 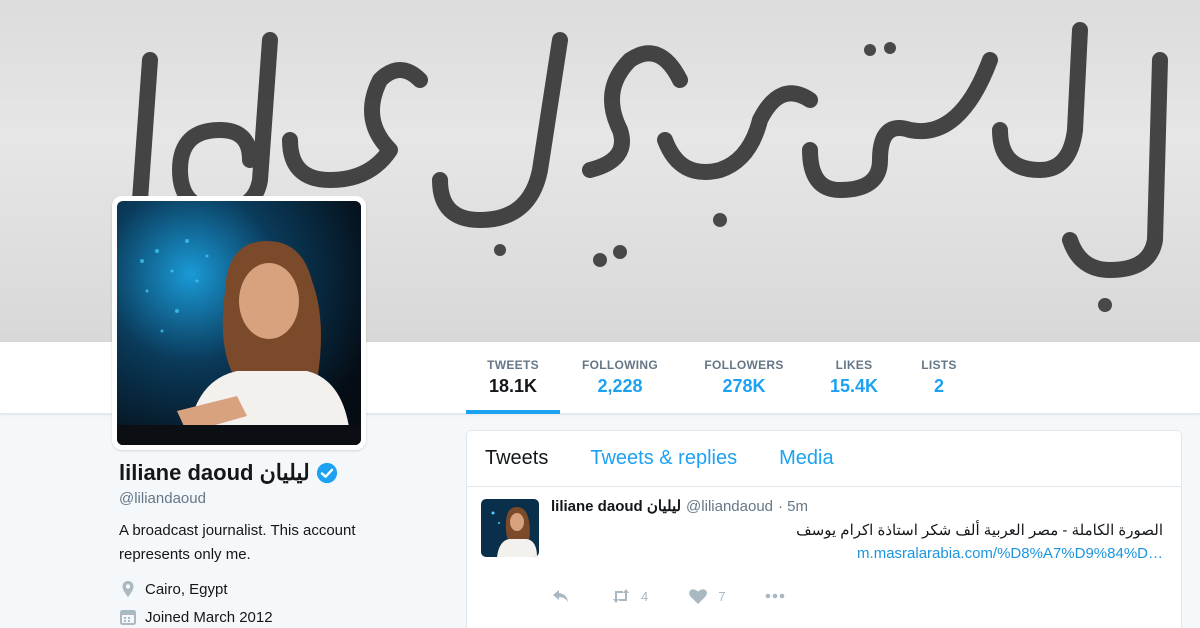 What do you see at coordinates (269, 589) in the screenshot?
I see `profile-location: Cairo, Egypt` at bounding box center [269, 589].